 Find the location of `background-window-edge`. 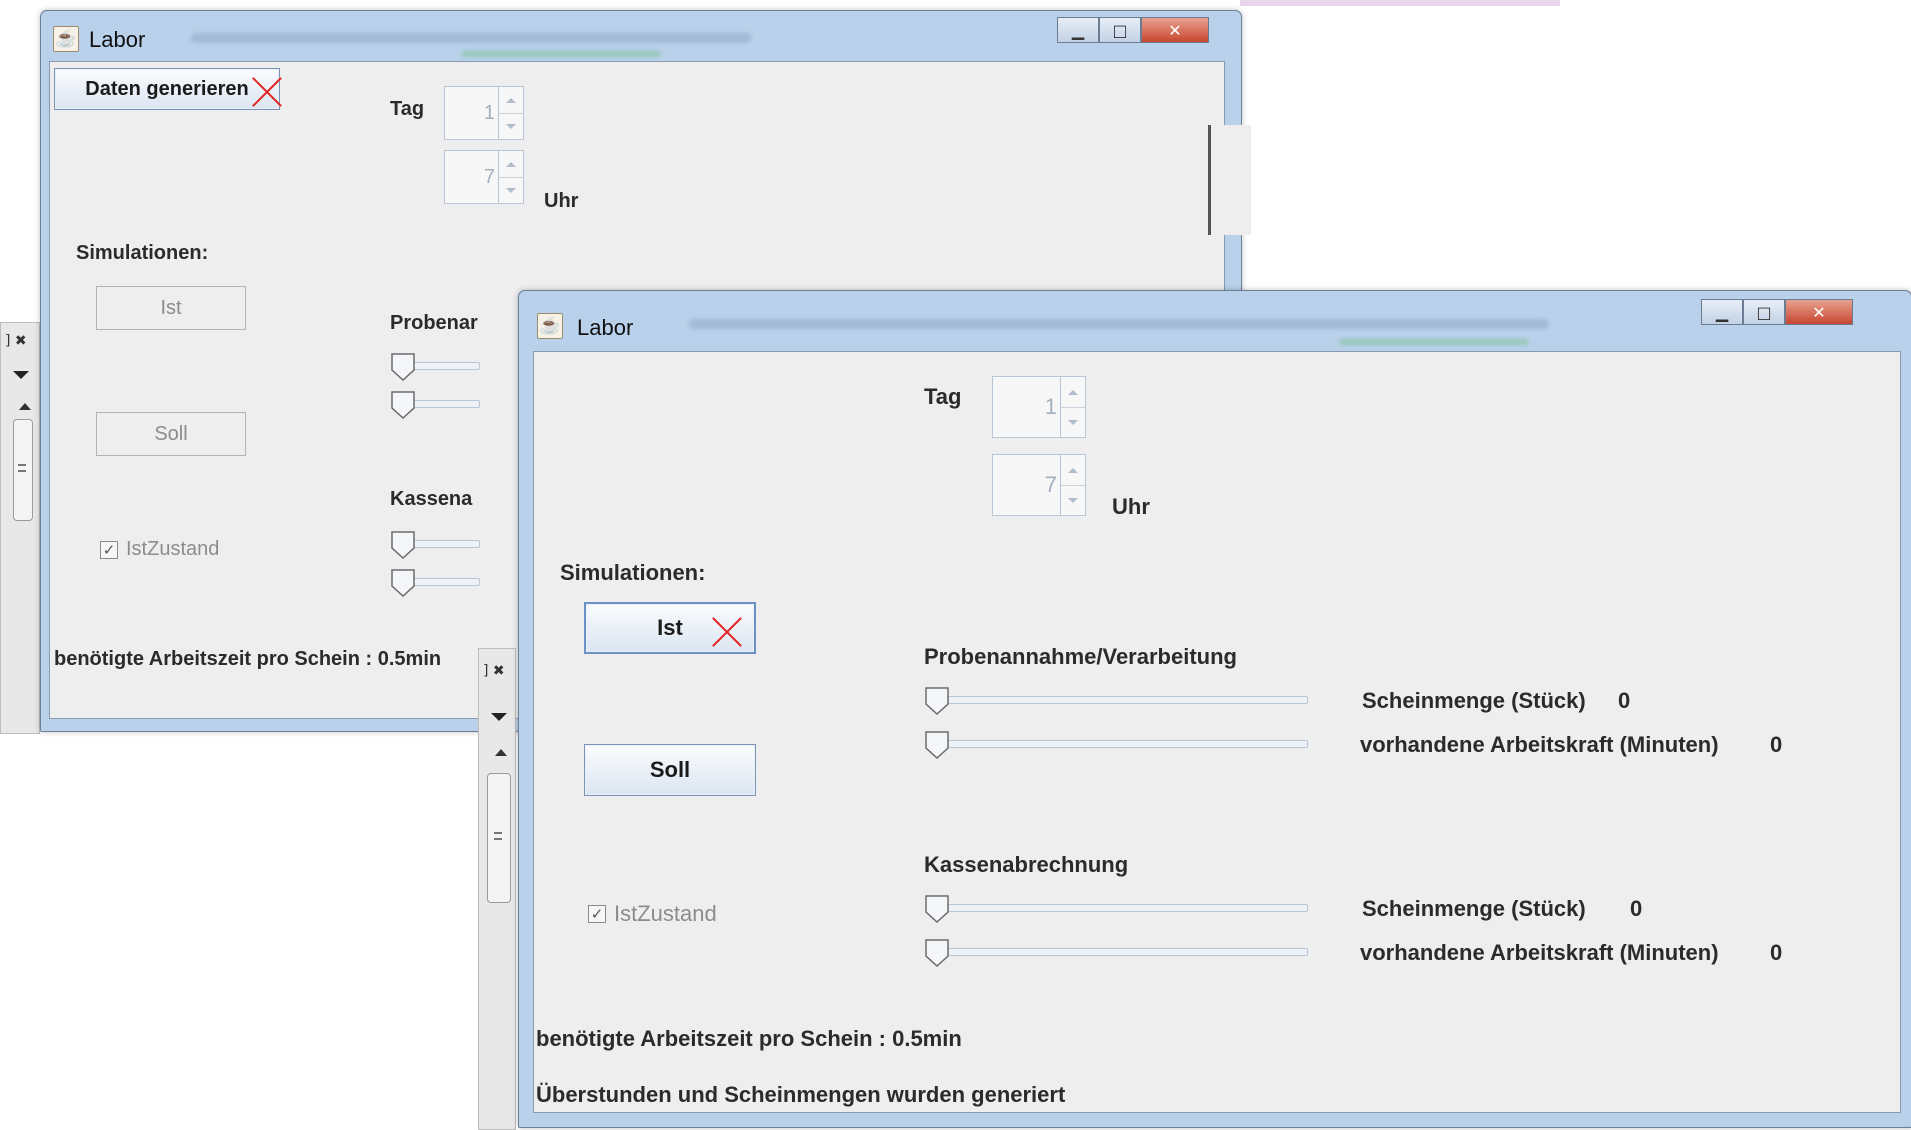

background-window-edge is located at coordinates (1229, 180).